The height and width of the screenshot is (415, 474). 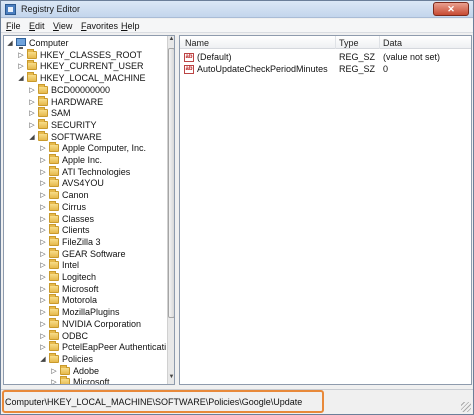 What do you see at coordinates (84, 253) in the screenshot?
I see `tree-item: ▷ GEAR Software` at bounding box center [84, 253].